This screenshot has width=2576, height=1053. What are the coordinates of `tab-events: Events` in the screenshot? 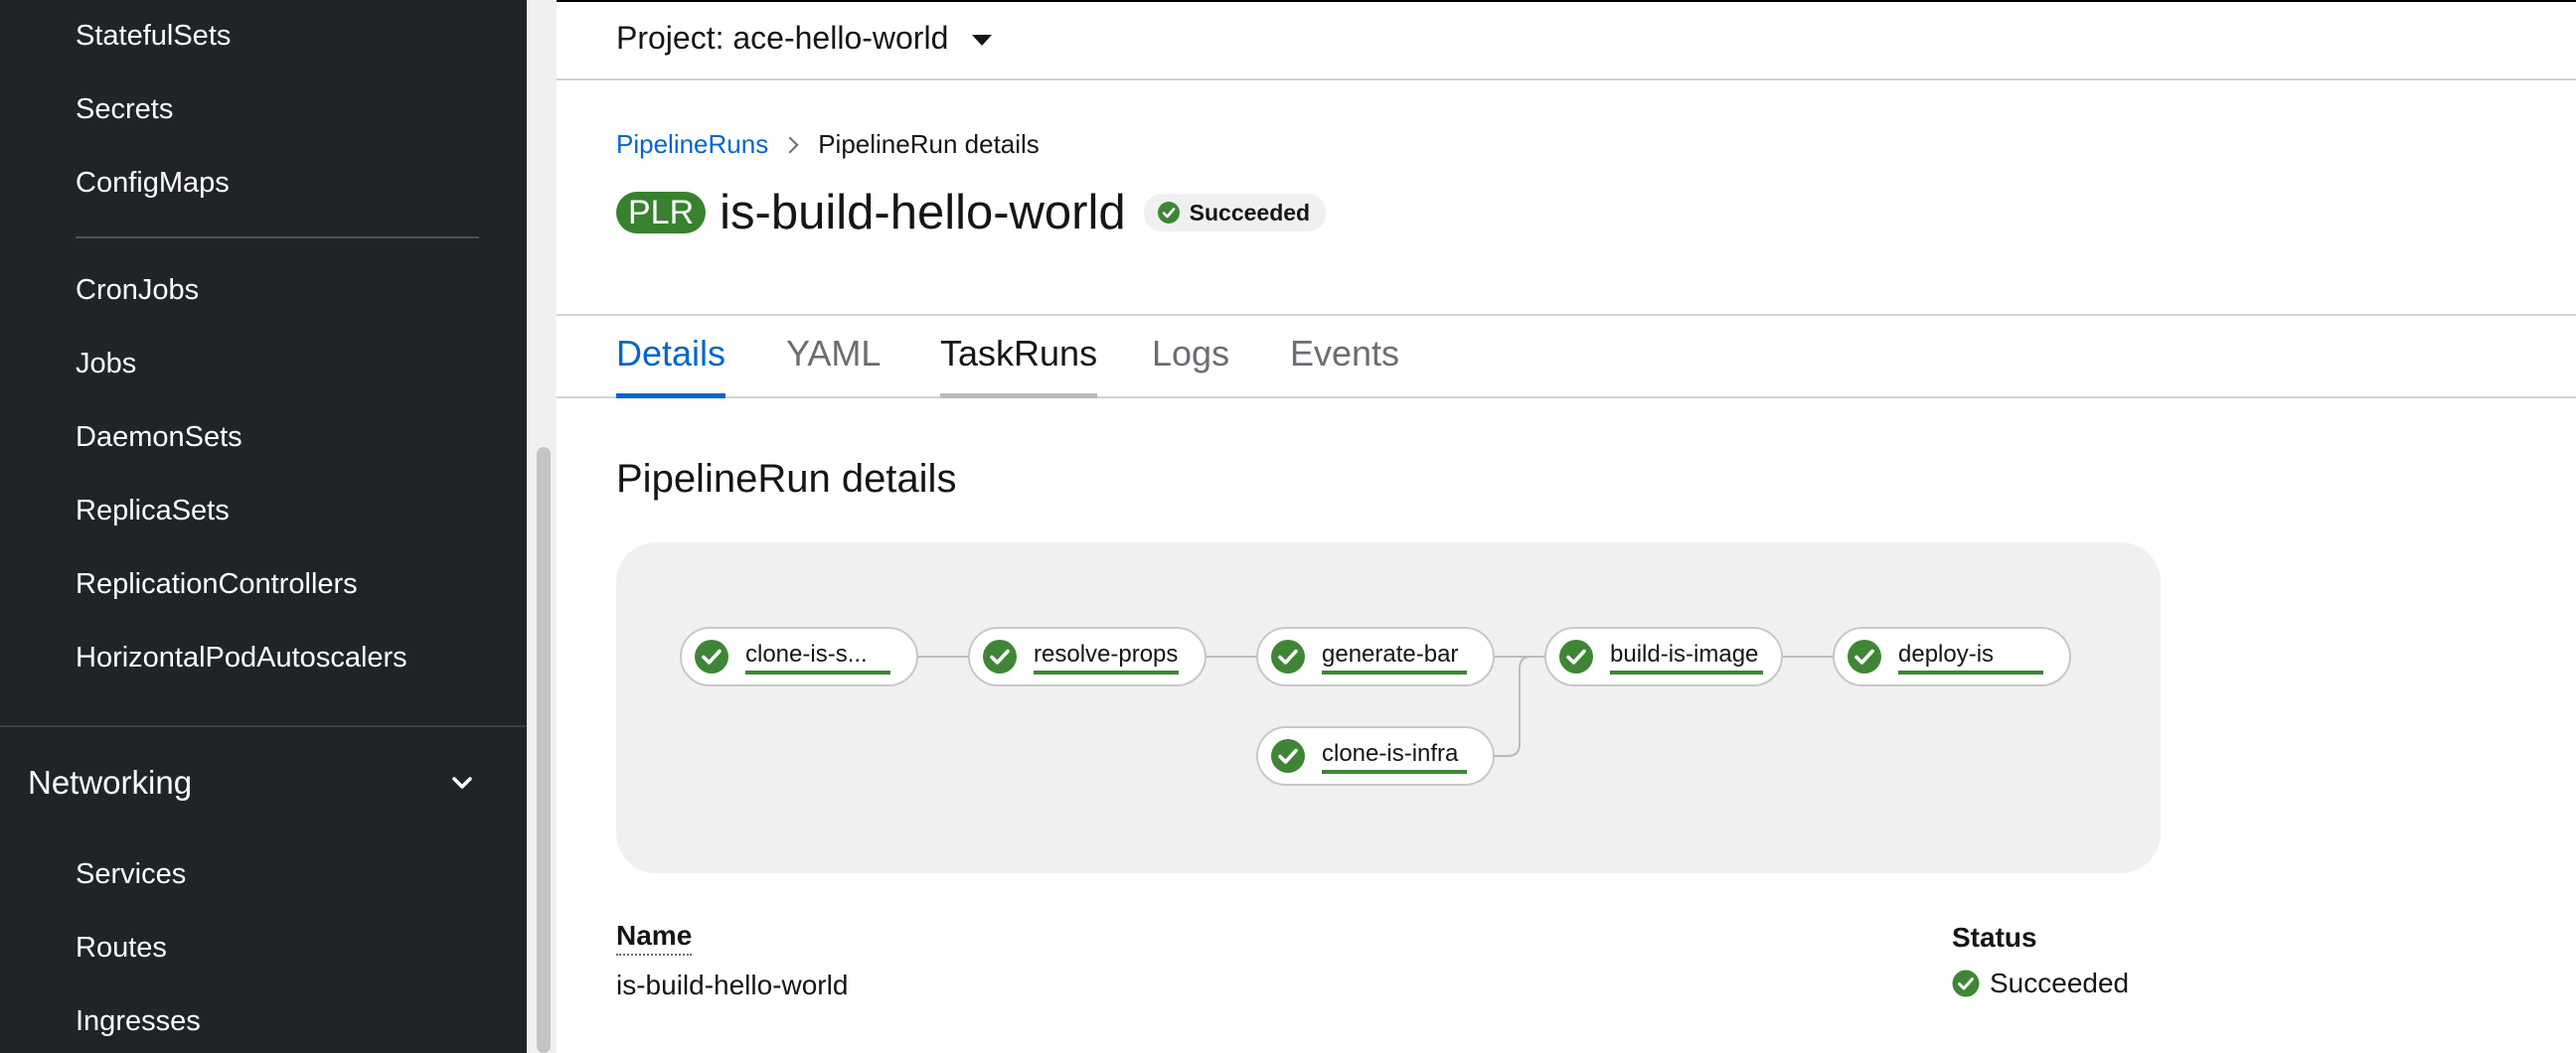 It's located at (1344, 356).